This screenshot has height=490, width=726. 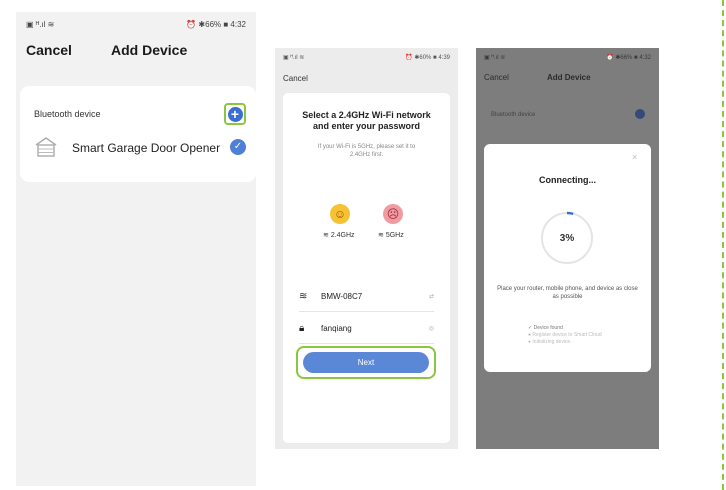 What do you see at coordinates (431, 296) in the screenshot?
I see `switch-network-icon: ⇄` at bounding box center [431, 296].